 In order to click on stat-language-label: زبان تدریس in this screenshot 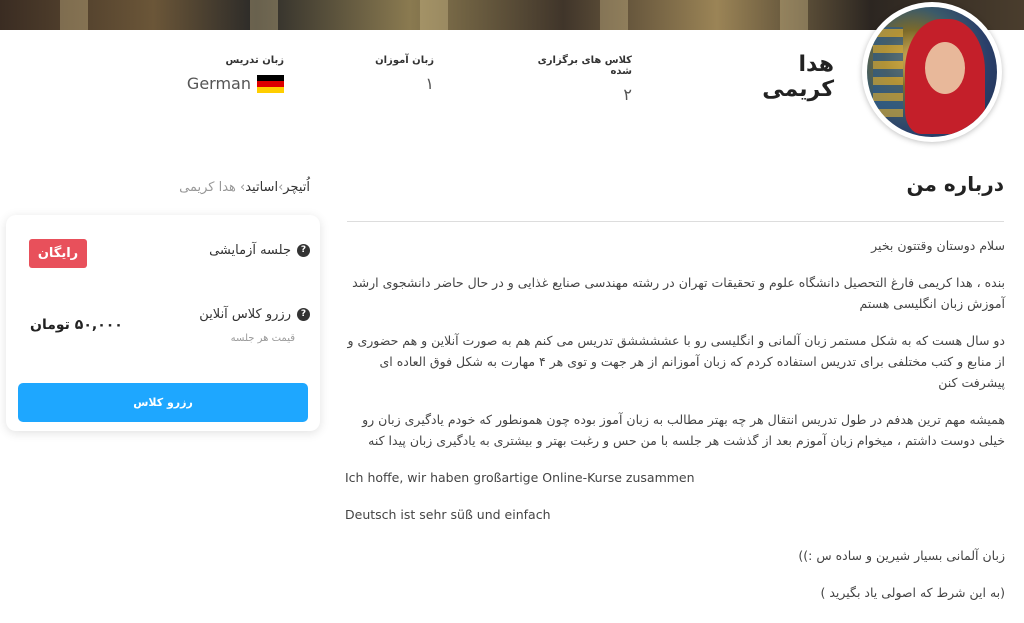, I will do `click(254, 60)`.